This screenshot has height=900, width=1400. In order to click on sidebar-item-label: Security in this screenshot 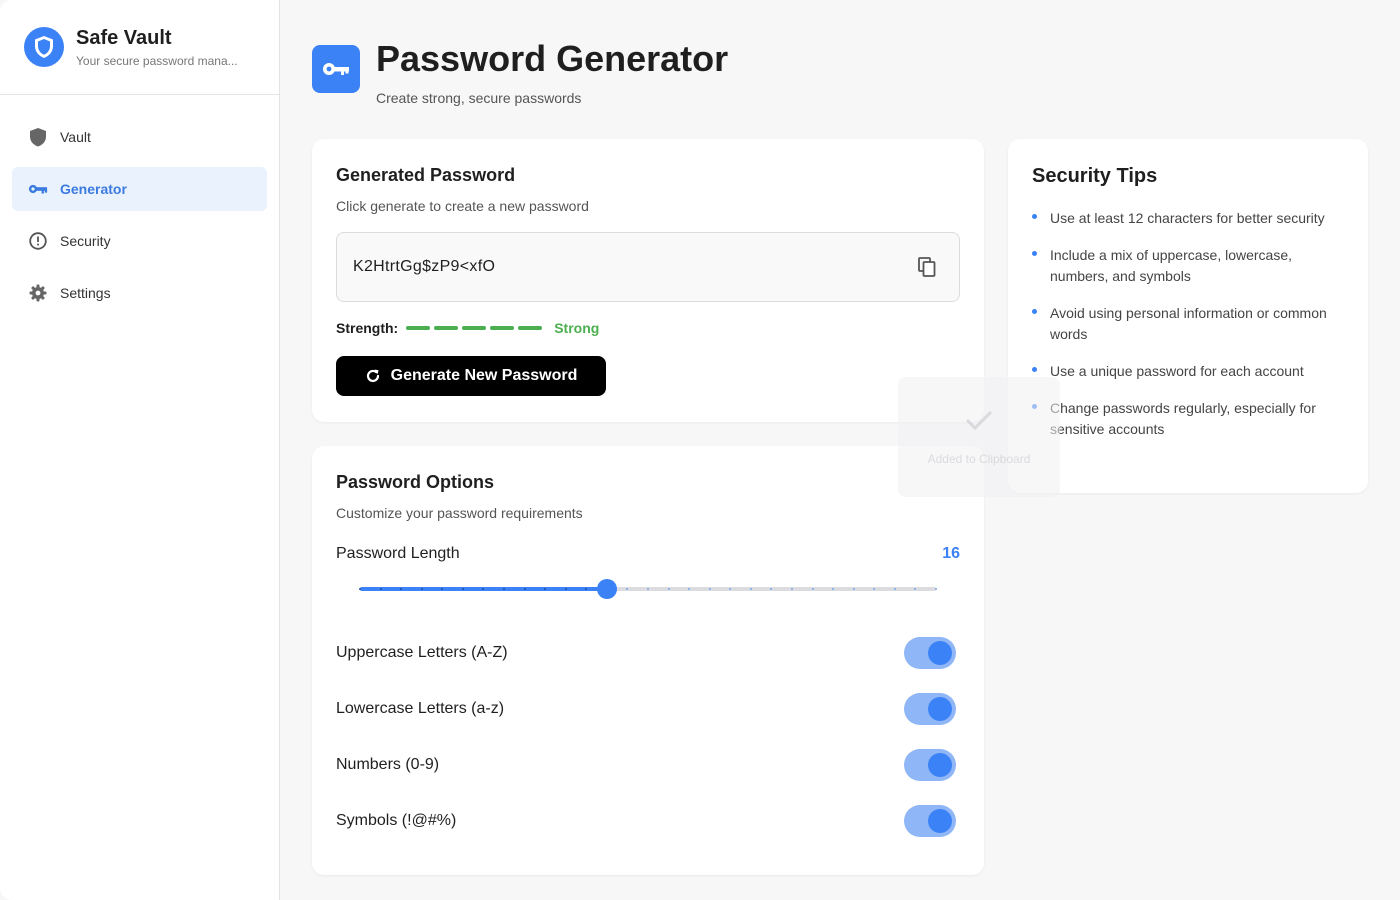, I will do `click(85, 241)`.